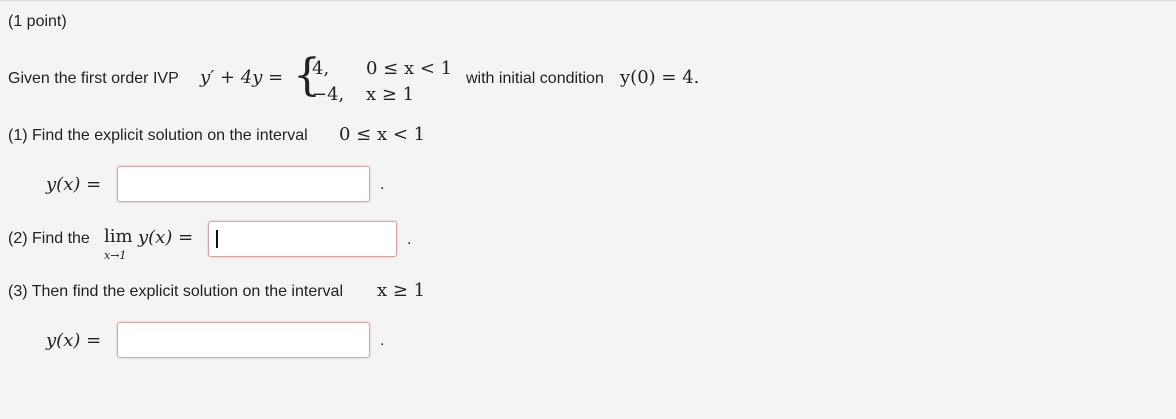 The width and height of the screenshot is (1176, 419). I want to click on part2-period: ., so click(409, 239).